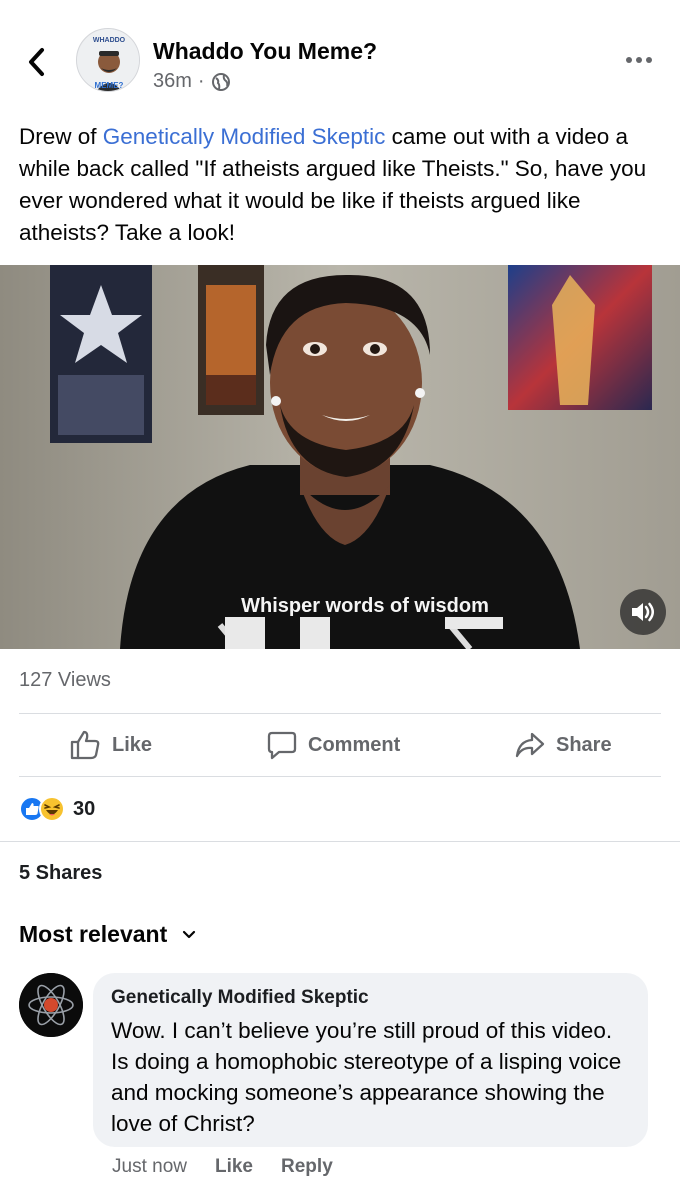 Image resolution: width=680 pixels, height=1200 pixels. I want to click on comment-sort-selector: Most relevant, so click(108, 934).